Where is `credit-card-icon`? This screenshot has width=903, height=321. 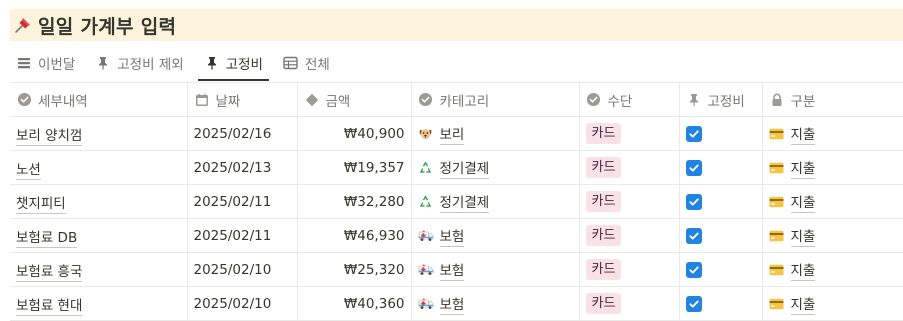
credit-card-icon is located at coordinates (777, 236).